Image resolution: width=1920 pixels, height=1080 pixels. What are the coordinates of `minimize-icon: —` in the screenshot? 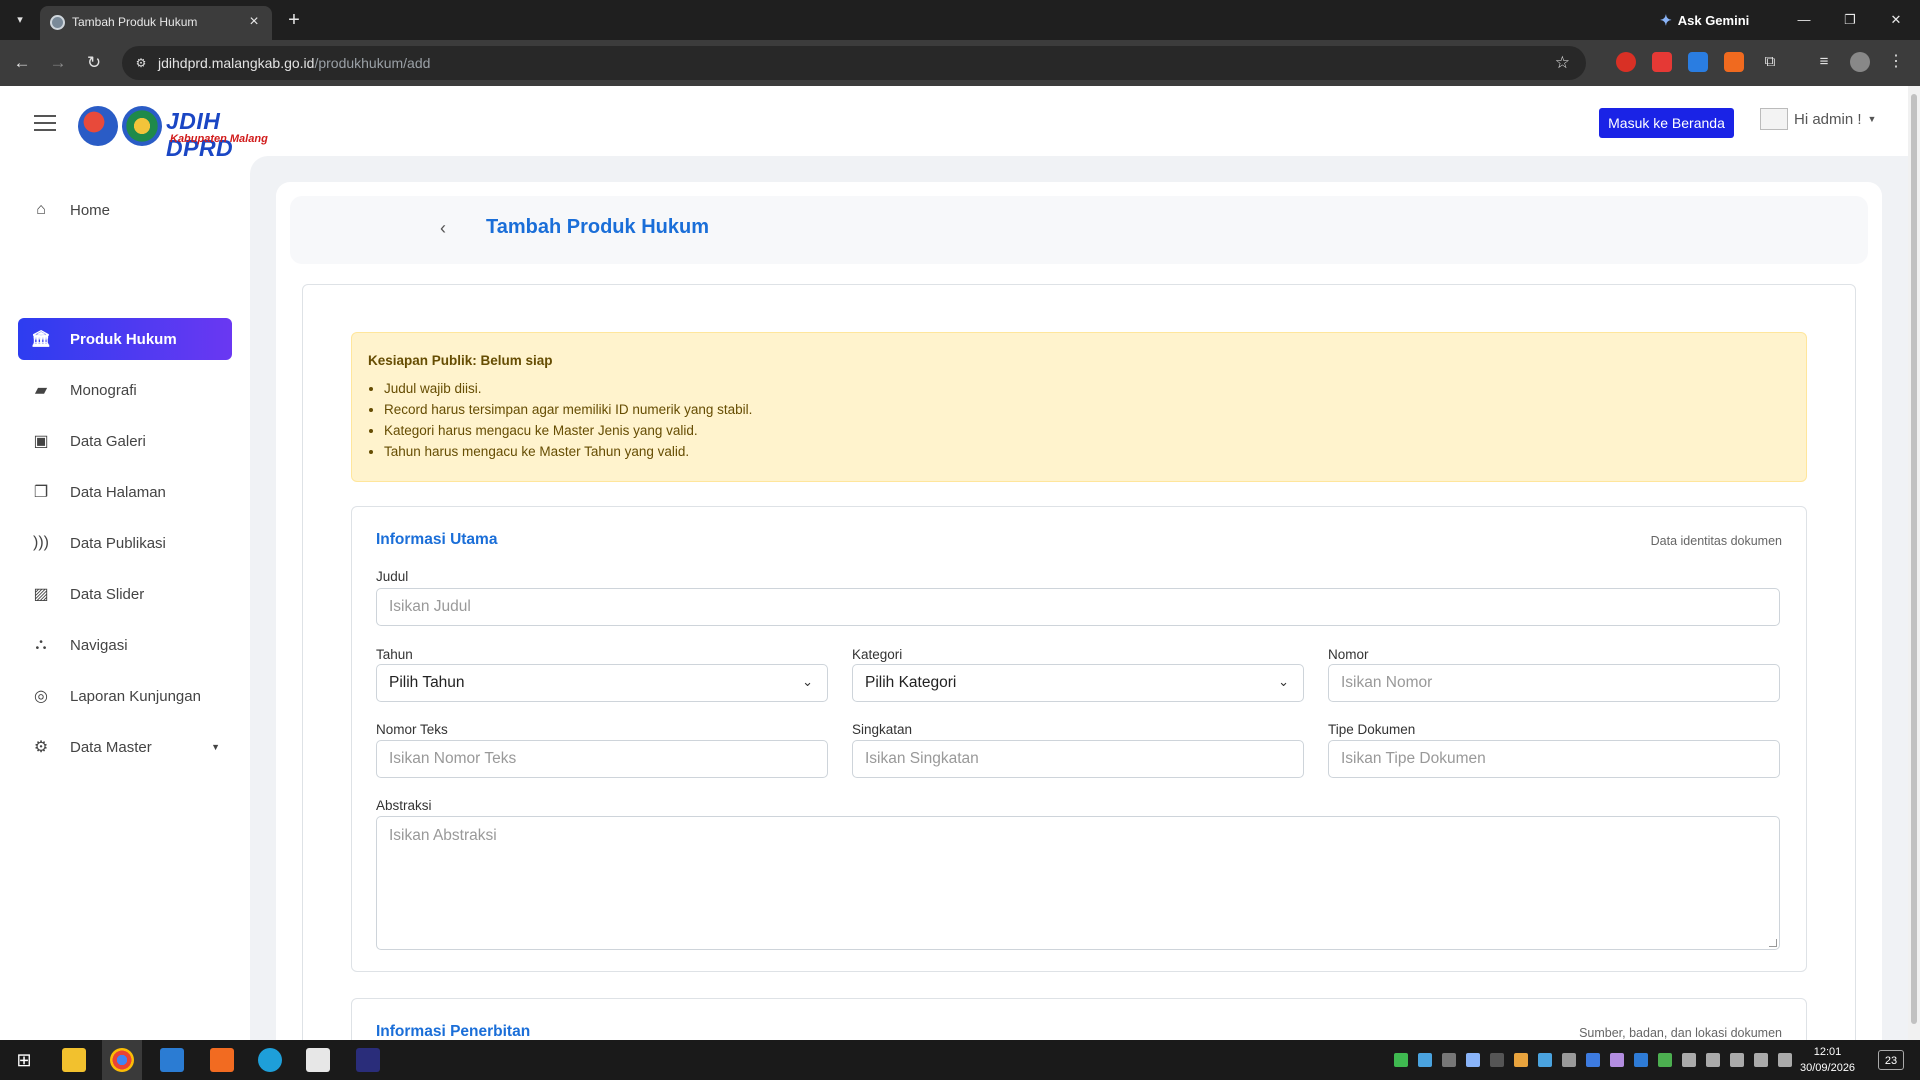 It's located at (1804, 20).